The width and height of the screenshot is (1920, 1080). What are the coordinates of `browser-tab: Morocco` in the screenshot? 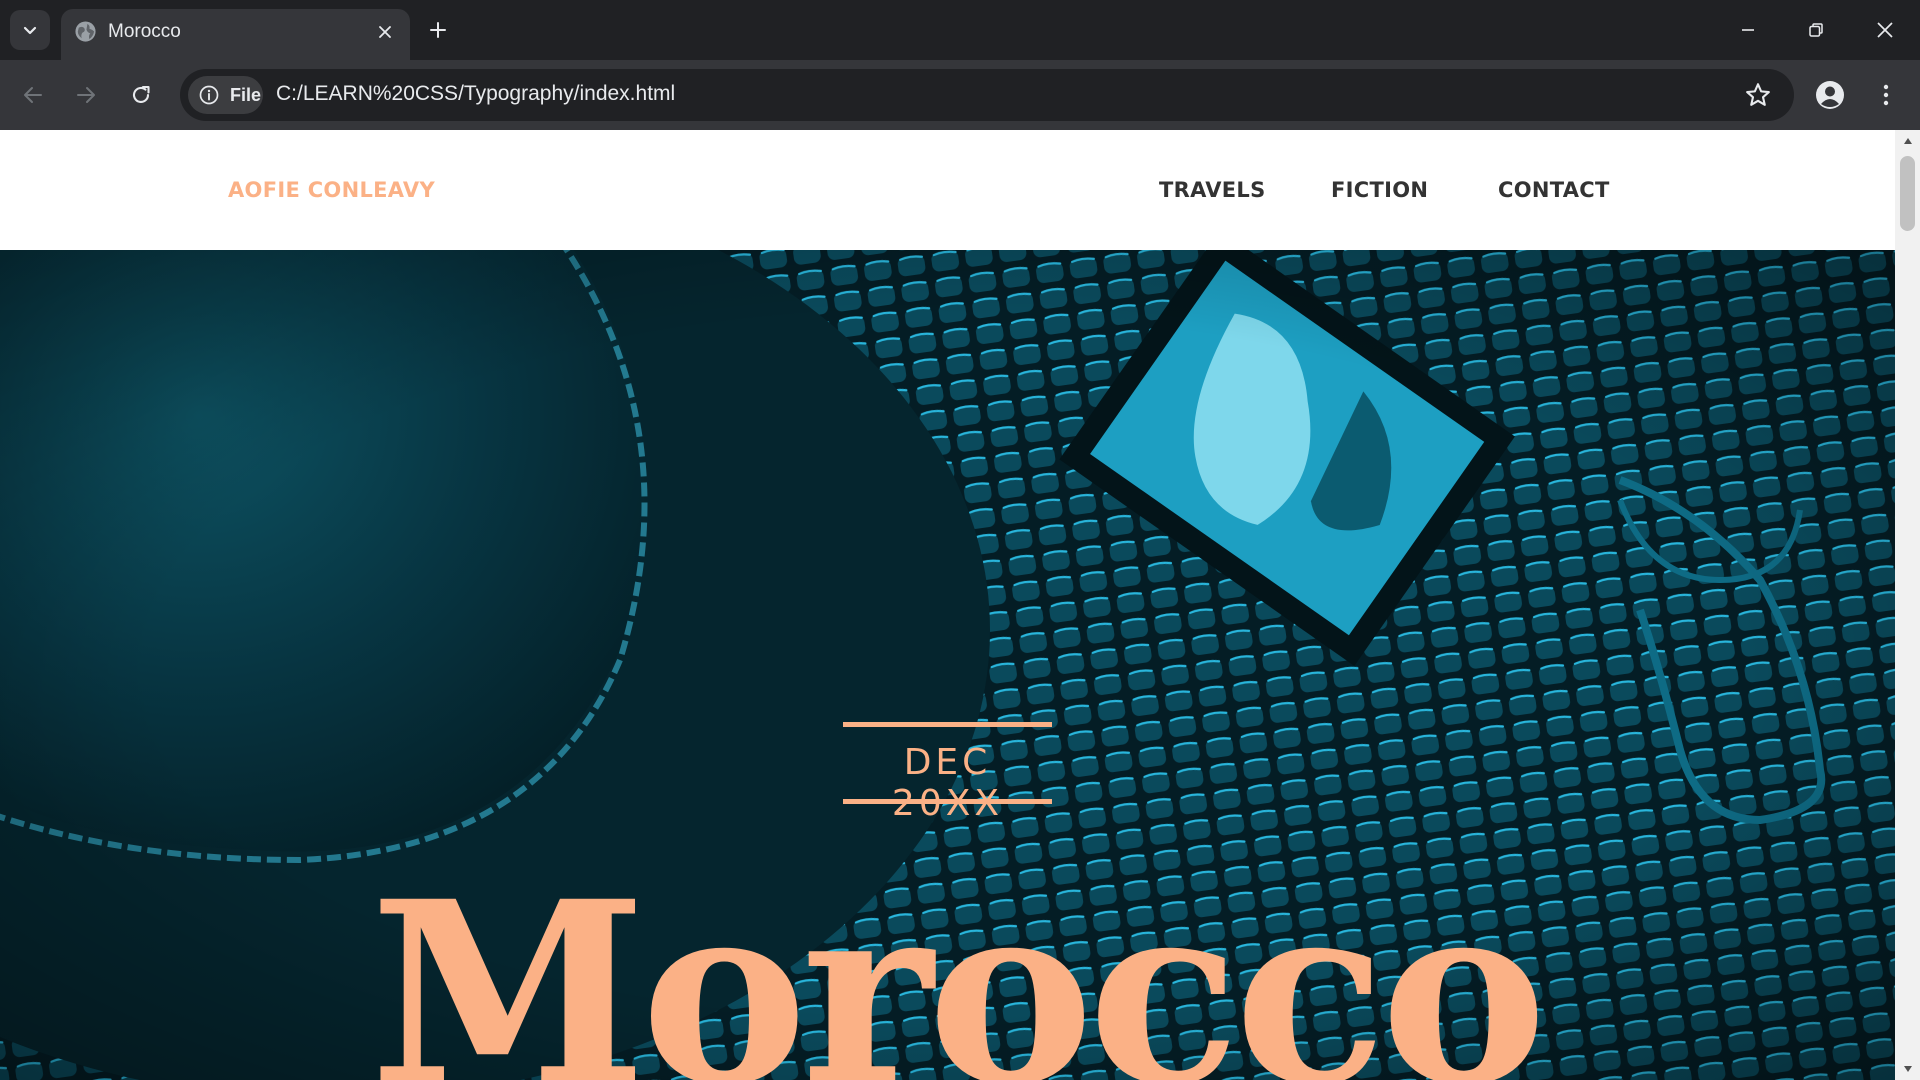 It's located at (235, 34).